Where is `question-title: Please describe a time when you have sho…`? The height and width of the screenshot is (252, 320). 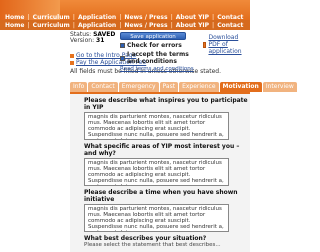 question-title: Please describe a time when you have sho… is located at coordinates (161, 196).